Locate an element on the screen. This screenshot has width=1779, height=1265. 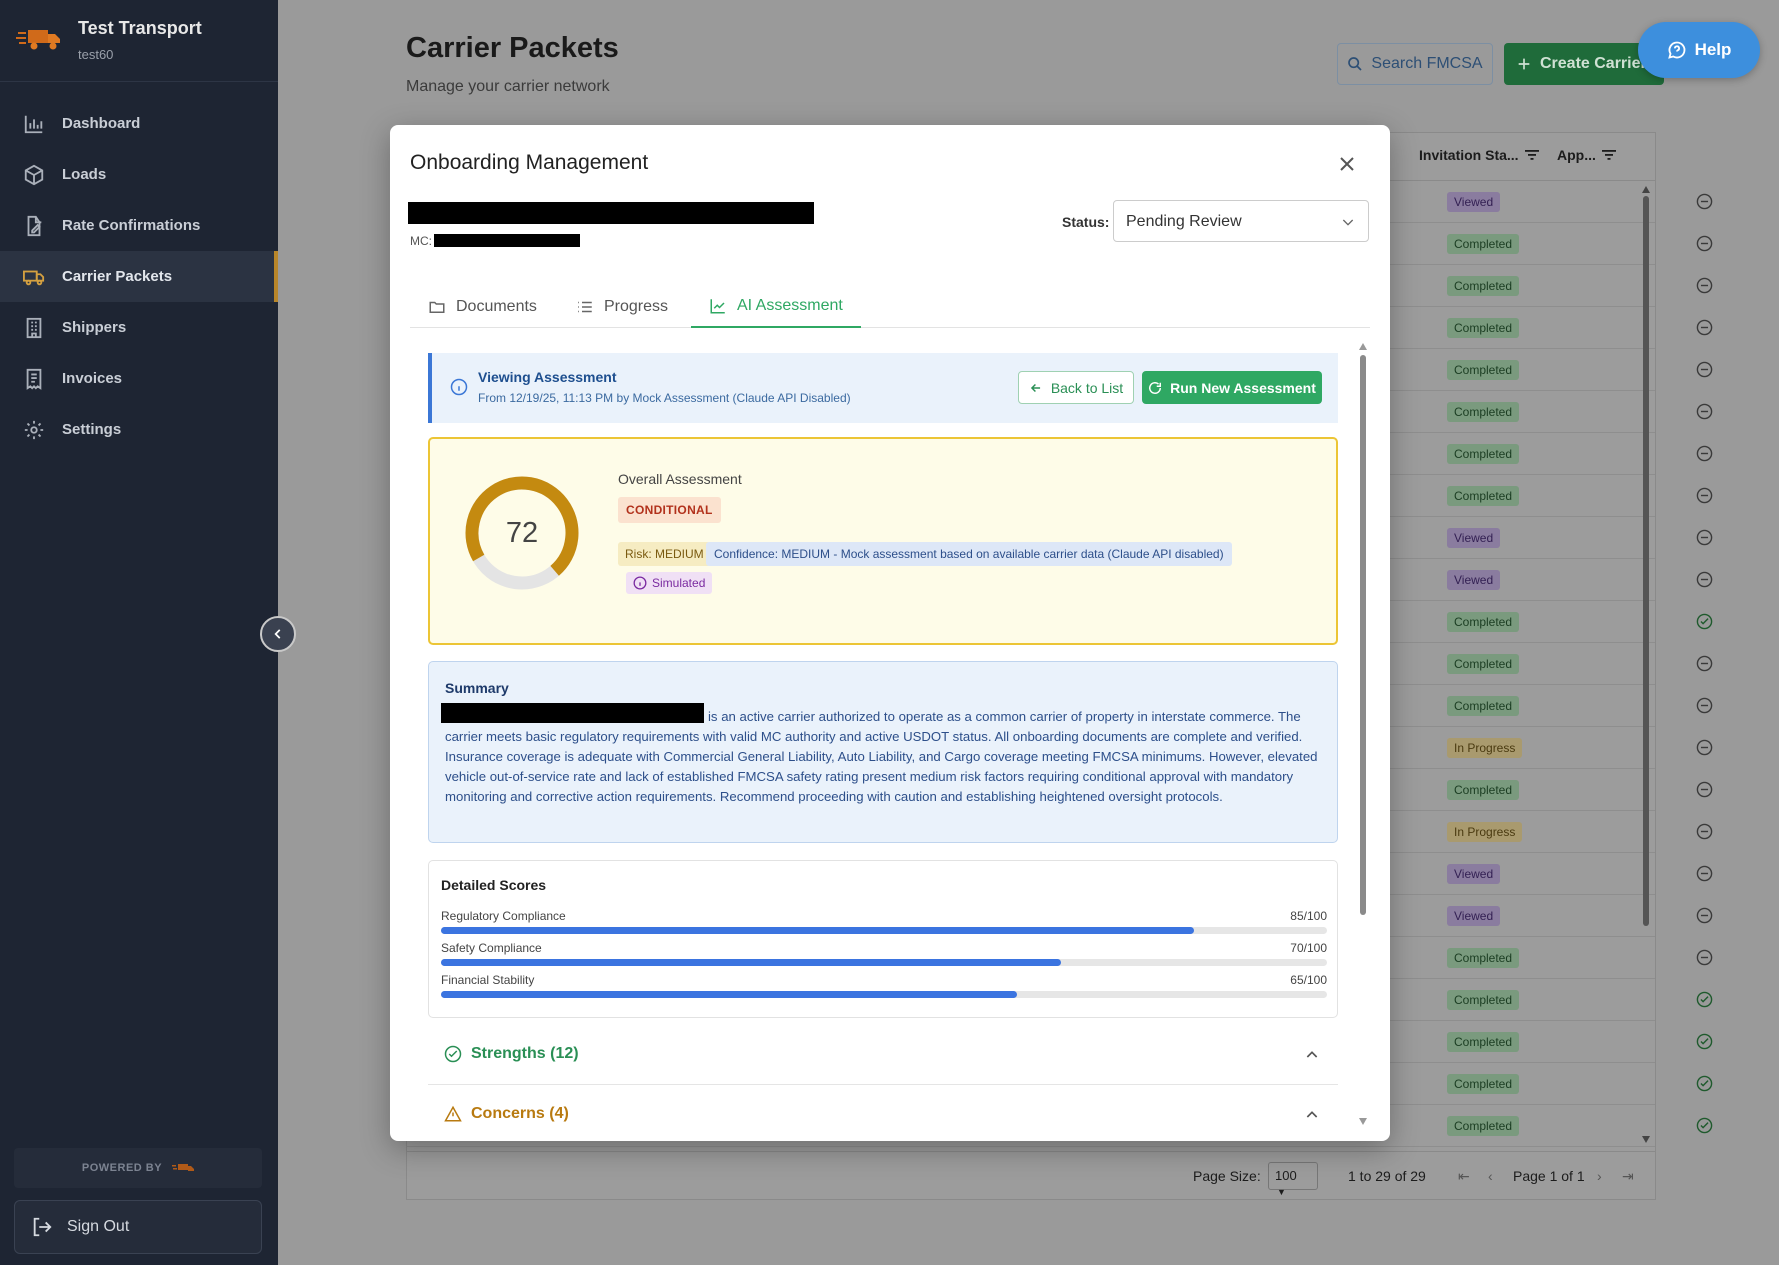
score-track is located at coordinates (884, 930).